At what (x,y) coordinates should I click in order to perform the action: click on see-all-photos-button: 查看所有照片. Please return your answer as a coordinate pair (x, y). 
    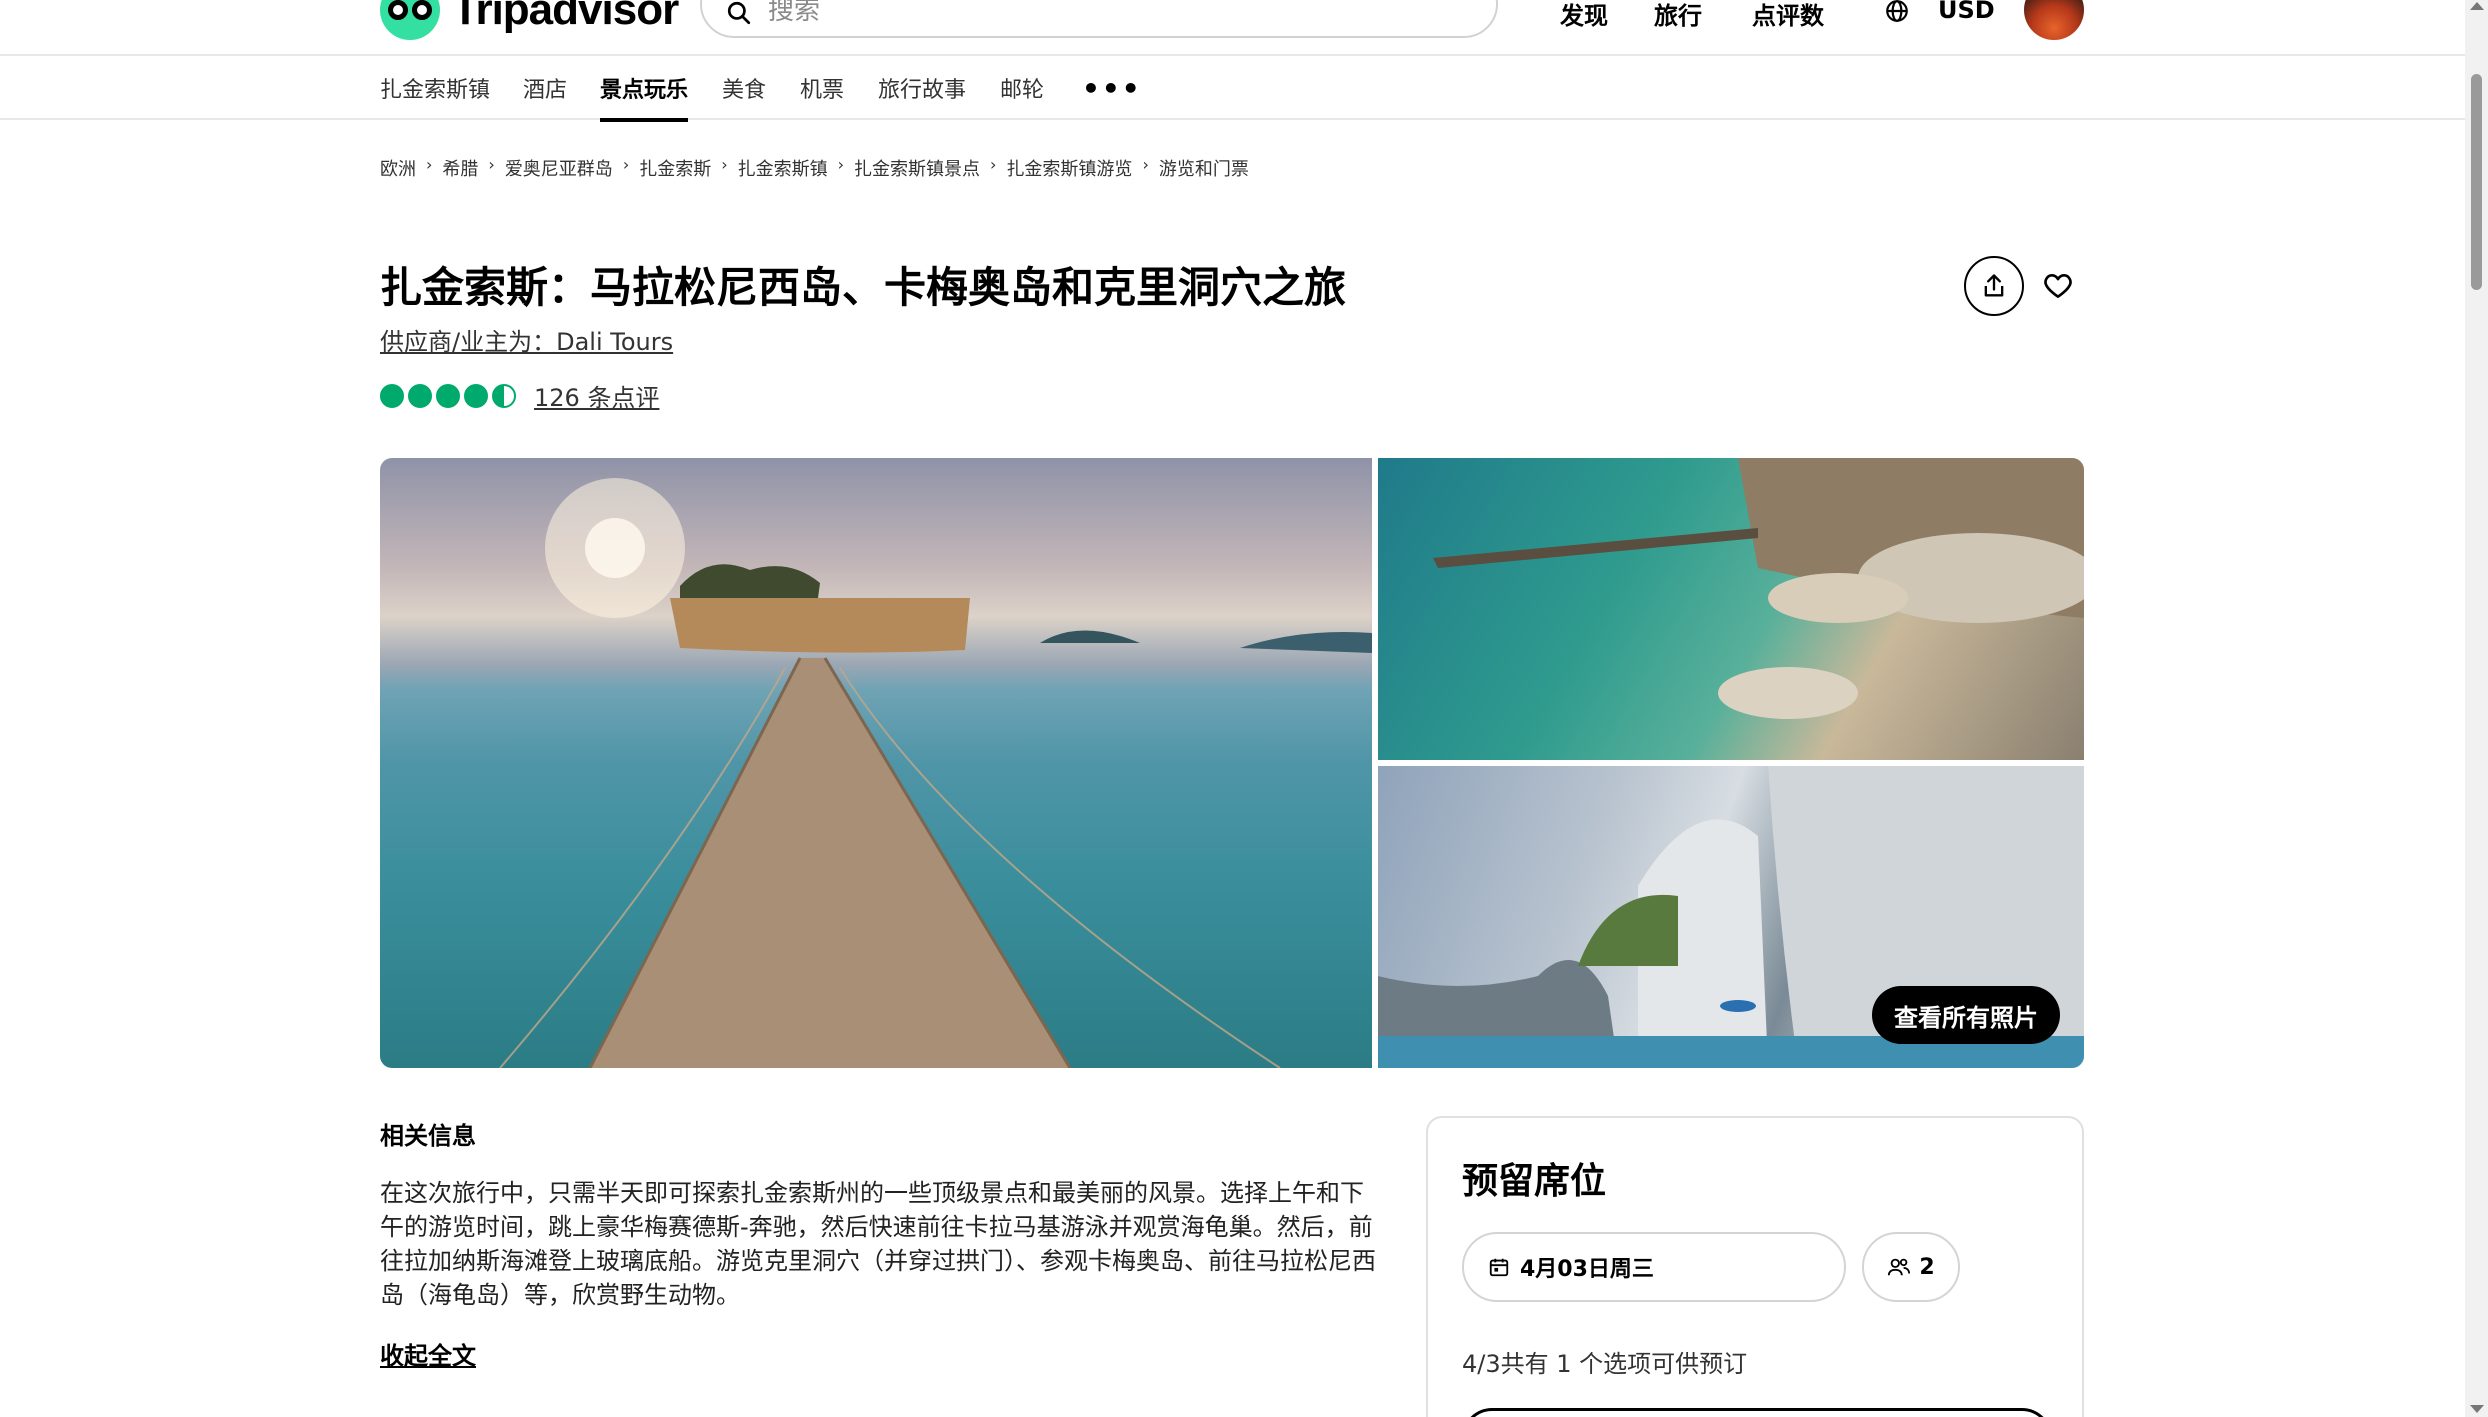
    Looking at the image, I should click on (1966, 1015).